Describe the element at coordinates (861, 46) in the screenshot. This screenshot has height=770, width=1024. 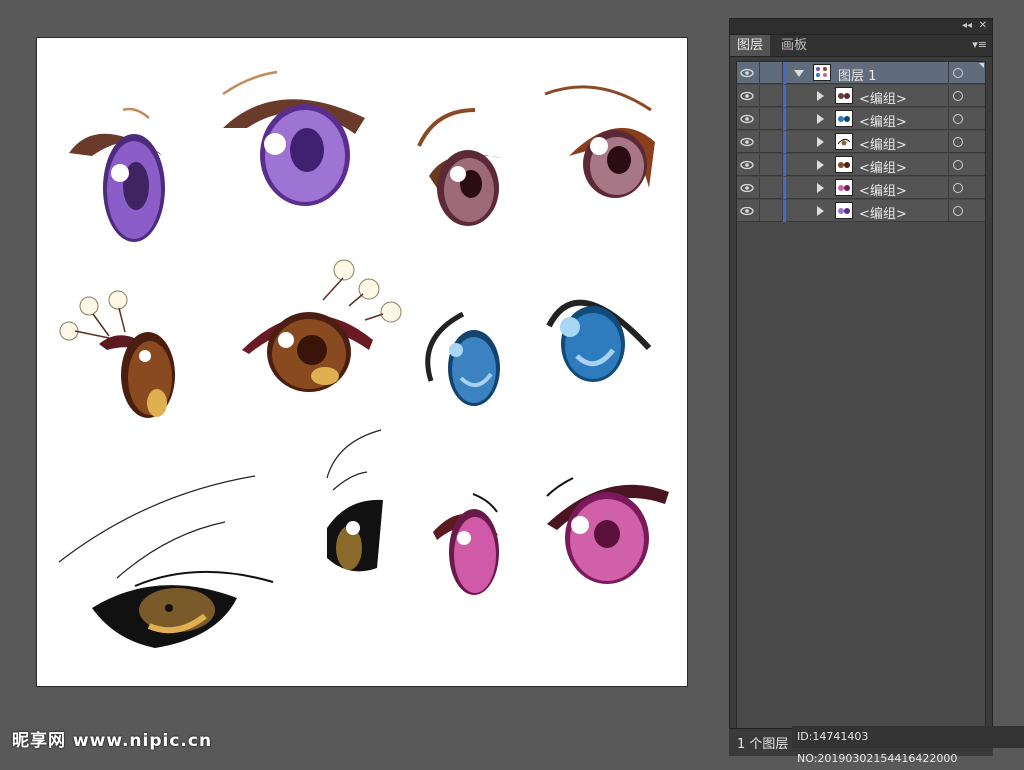
I see `panel-tabs: 图层 画板 ▾≡` at that location.